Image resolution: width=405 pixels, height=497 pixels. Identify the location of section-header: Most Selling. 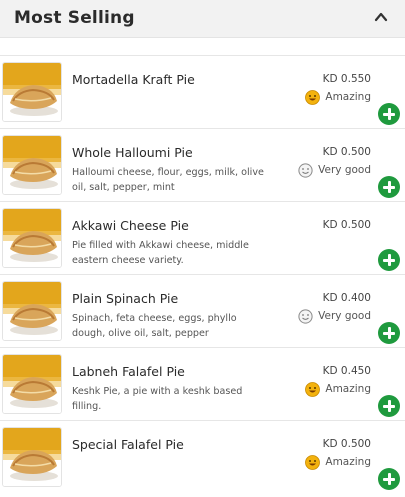
(202, 19).